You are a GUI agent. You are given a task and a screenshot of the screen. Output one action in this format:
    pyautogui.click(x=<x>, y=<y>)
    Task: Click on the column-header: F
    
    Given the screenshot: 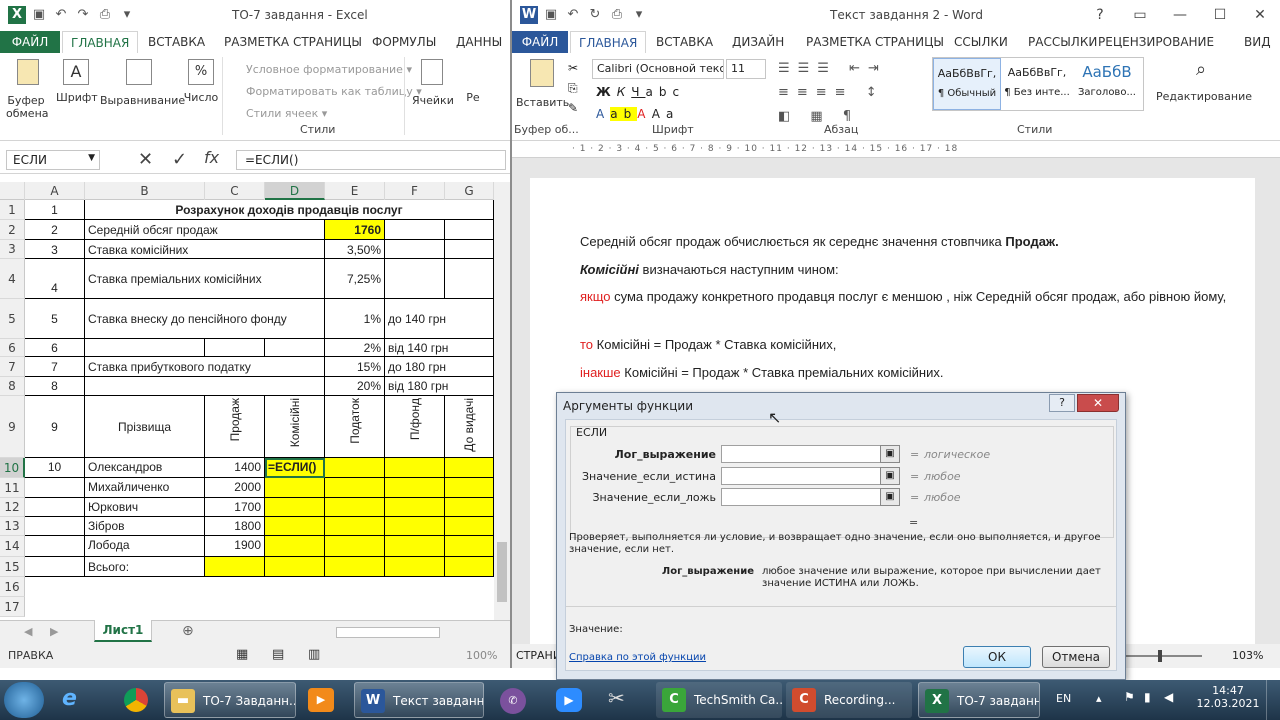 What is the action you would take?
    pyautogui.click(x=415, y=191)
    